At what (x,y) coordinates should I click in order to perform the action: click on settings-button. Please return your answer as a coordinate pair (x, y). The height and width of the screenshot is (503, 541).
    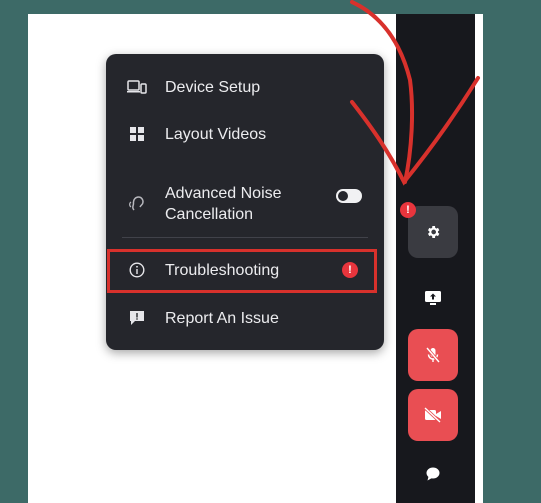
    Looking at the image, I should click on (433, 232).